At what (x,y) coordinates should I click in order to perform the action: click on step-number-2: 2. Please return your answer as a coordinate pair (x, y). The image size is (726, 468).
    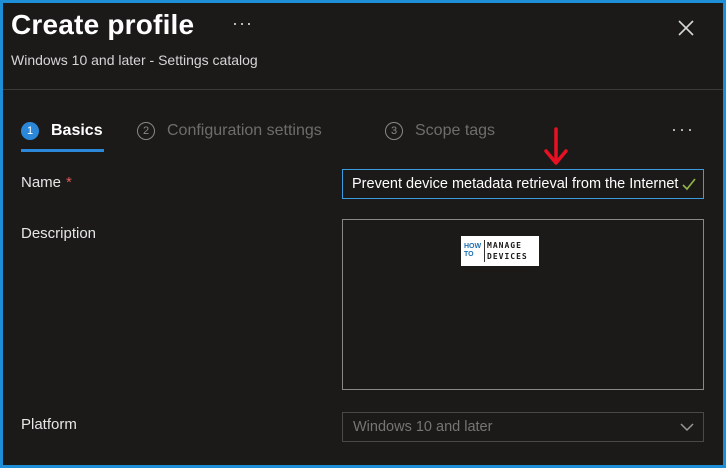
    Looking at the image, I should click on (146, 131).